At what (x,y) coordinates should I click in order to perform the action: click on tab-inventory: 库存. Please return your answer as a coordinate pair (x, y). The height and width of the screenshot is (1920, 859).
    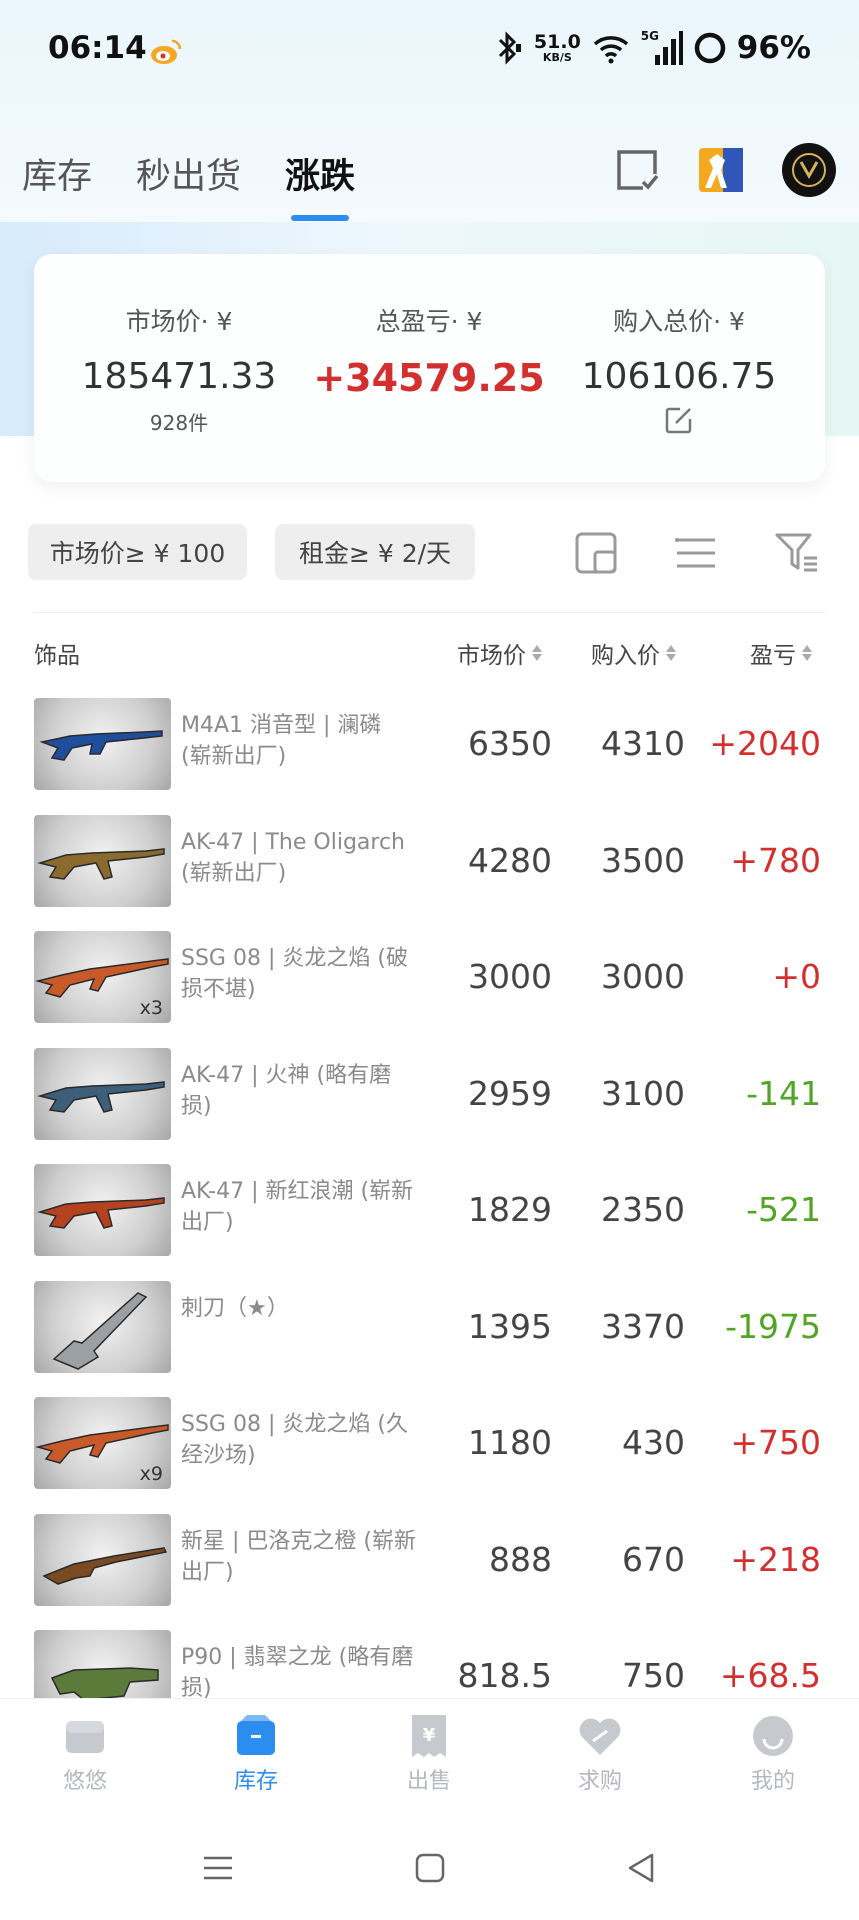
    Looking at the image, I should click on (57, 173).